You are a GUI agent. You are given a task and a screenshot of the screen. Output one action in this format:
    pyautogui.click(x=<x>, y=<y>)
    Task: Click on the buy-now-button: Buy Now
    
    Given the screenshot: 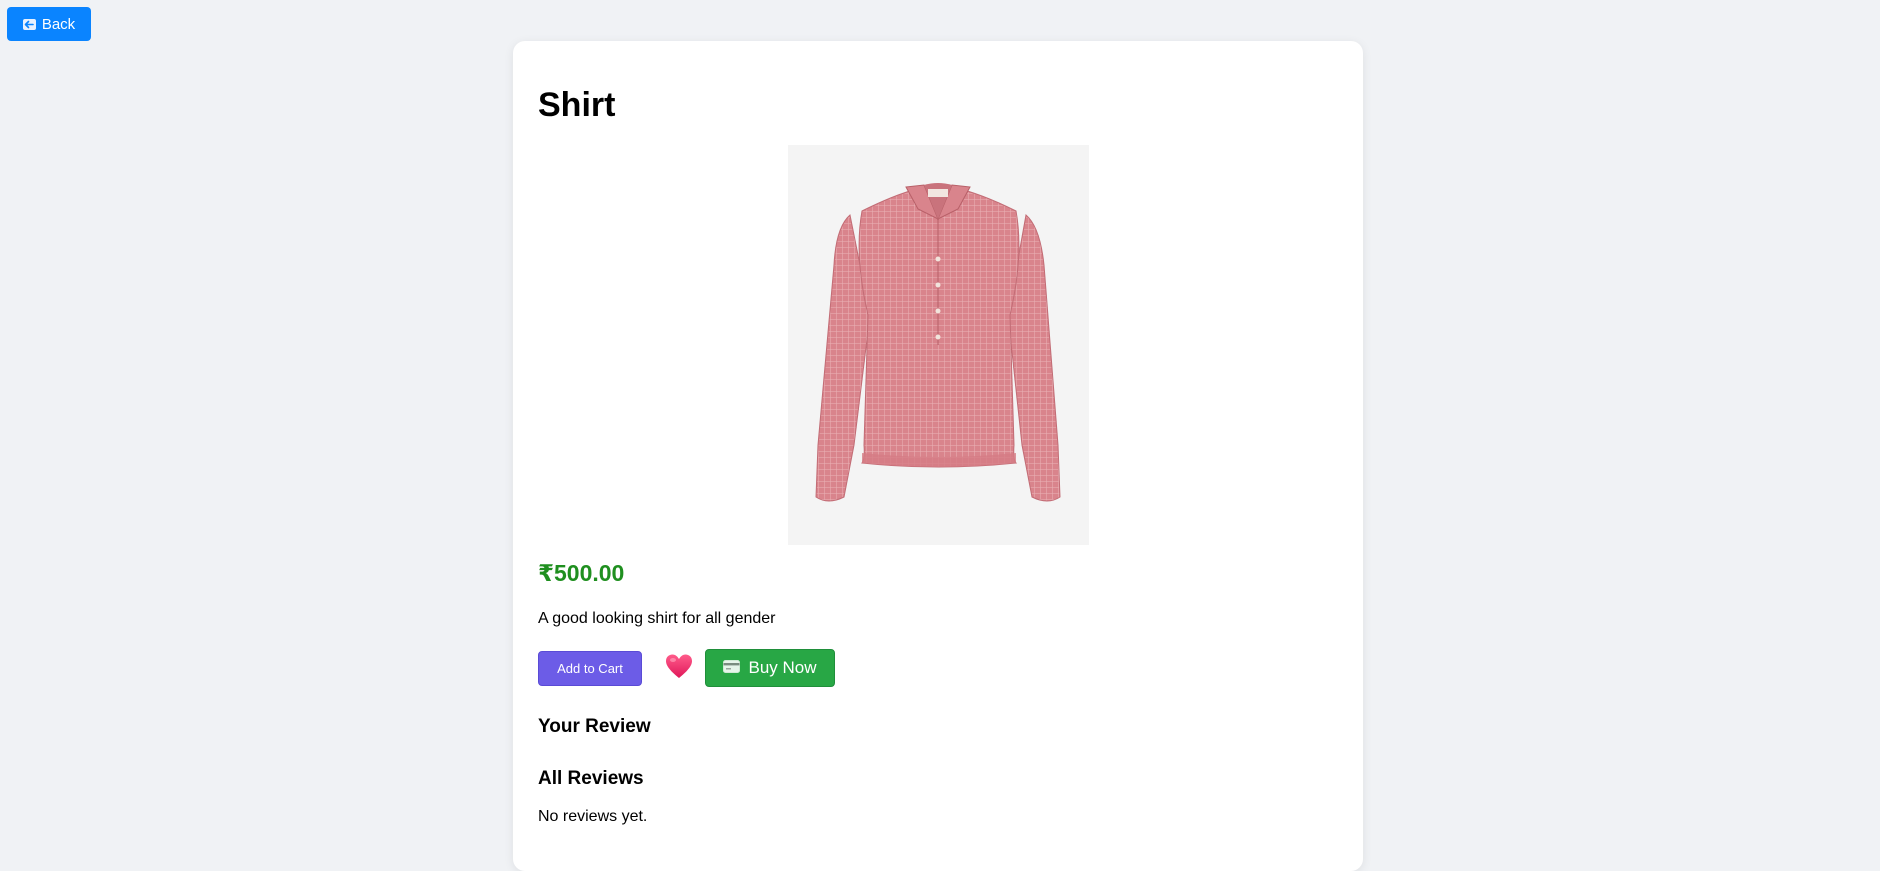 What is the action you would take?
    pyautogui.click(x=770, y=668)
    